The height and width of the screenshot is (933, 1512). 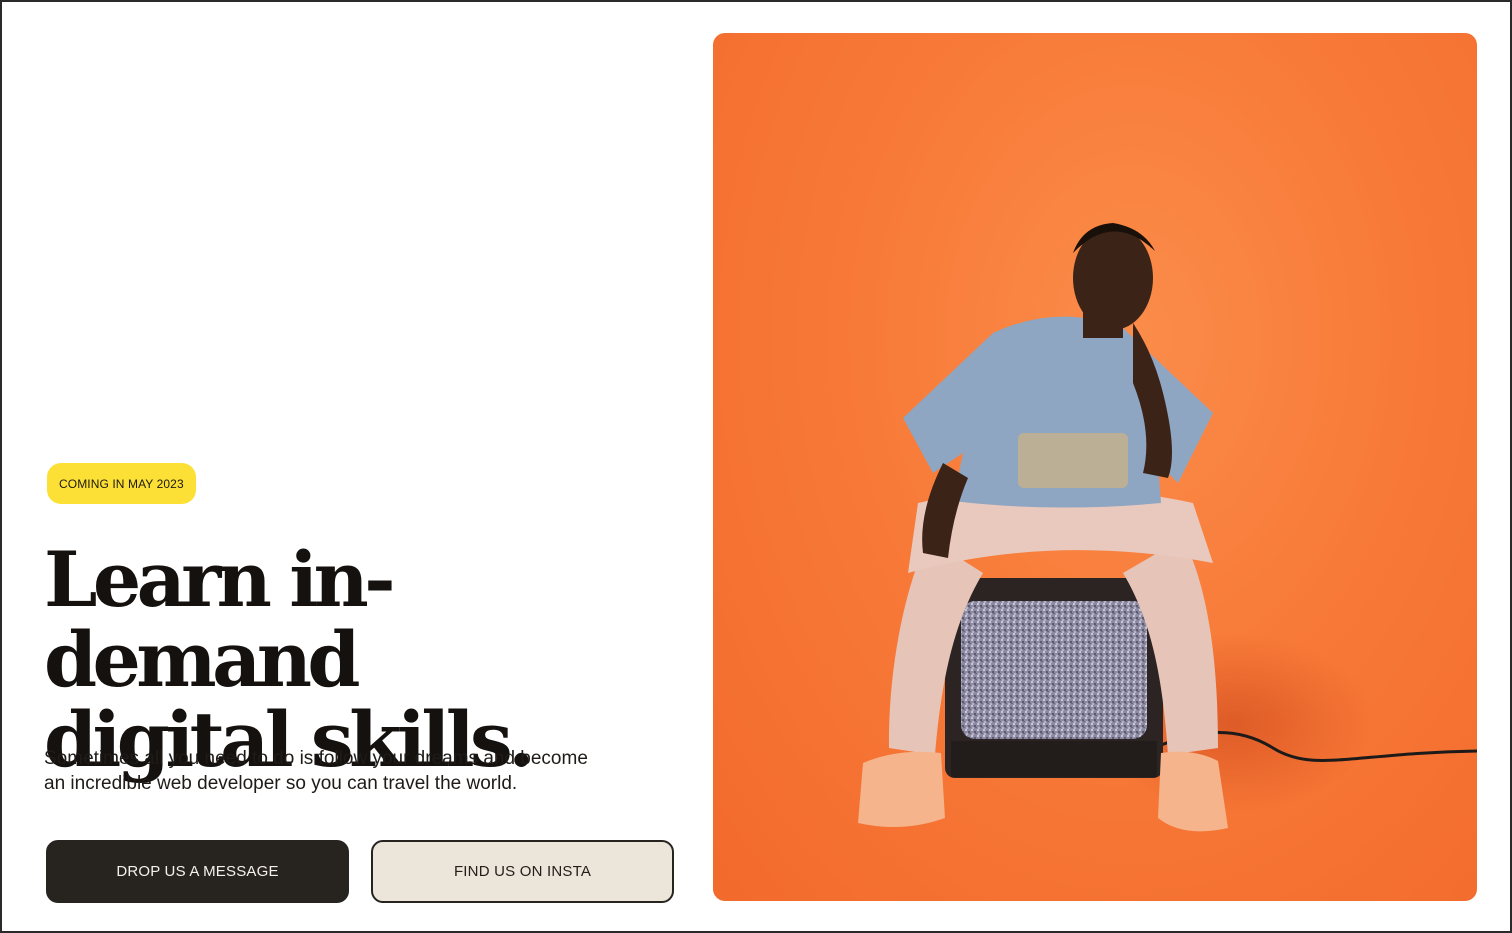 I want to click on drop-message-button-label: DROP US A MESSAGE, so click(x=197, y=871).